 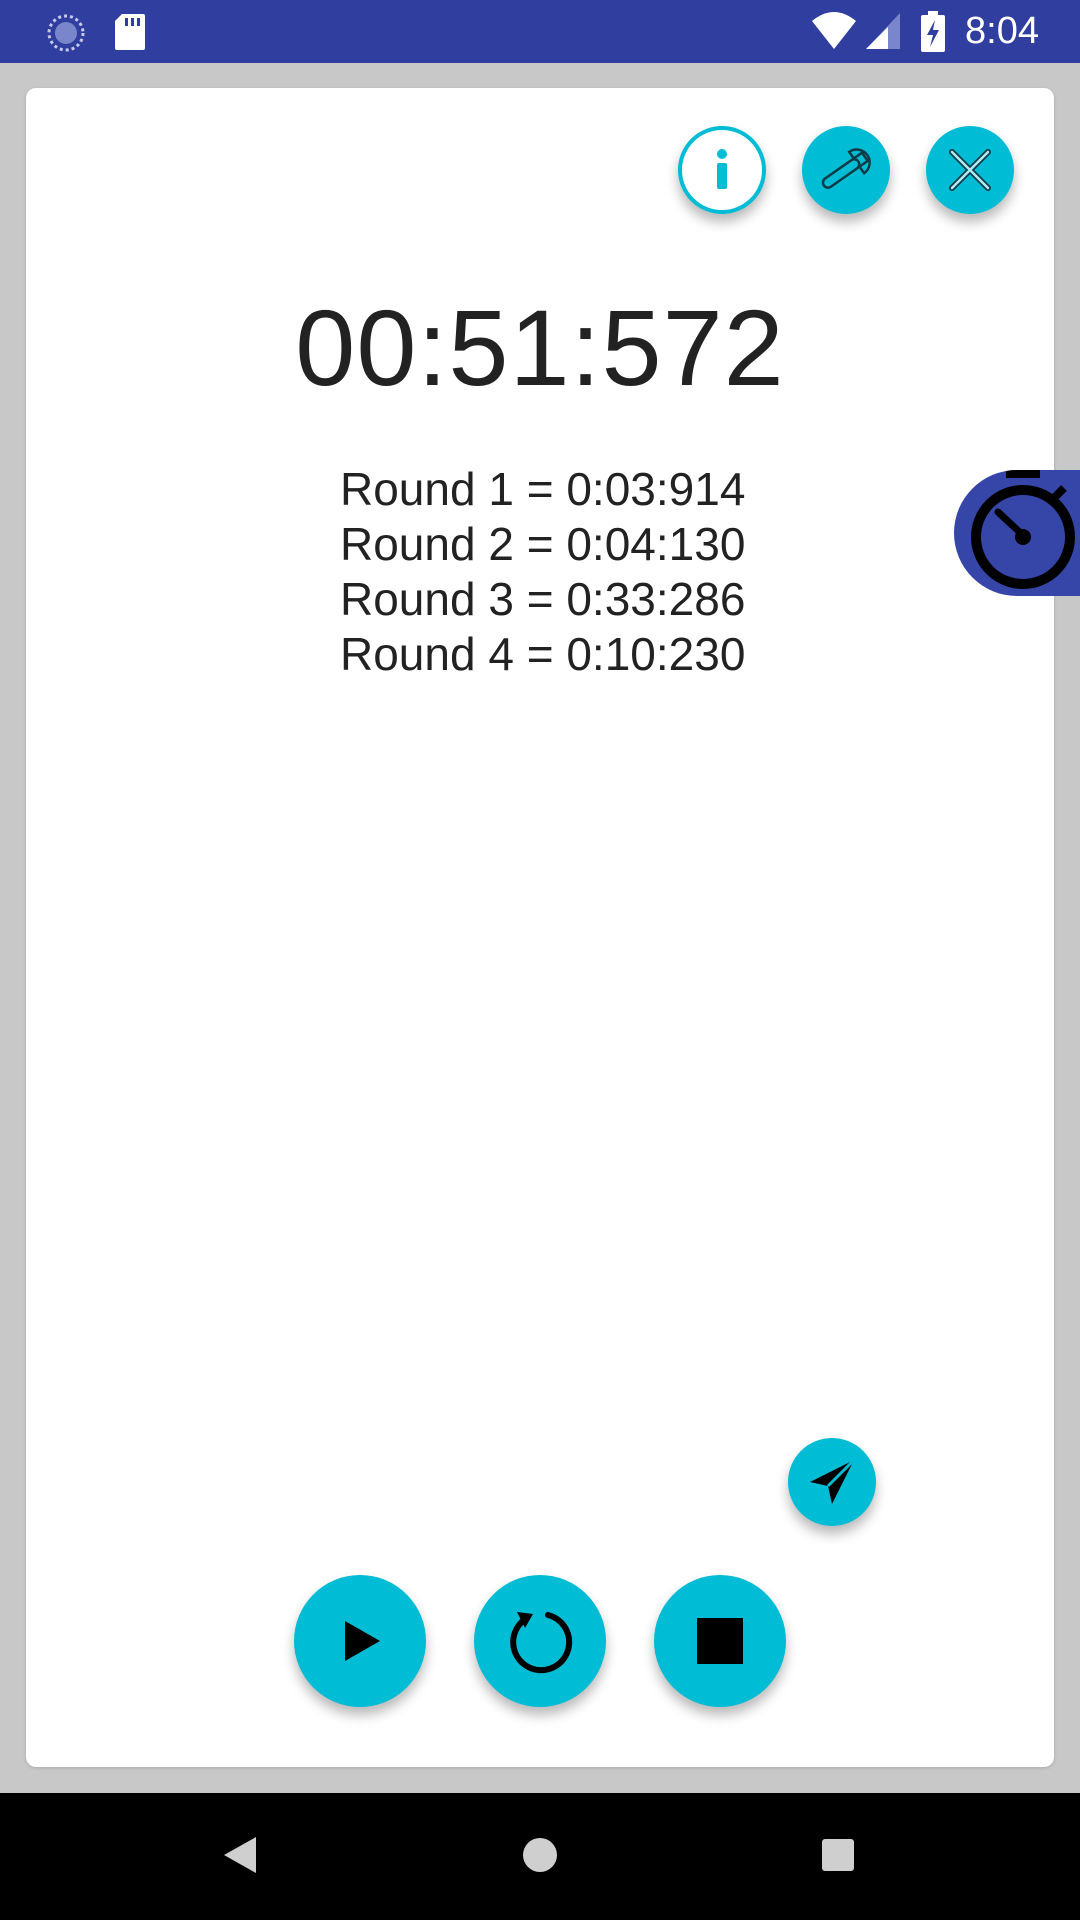 I want to click on status-clock: 8:04, so click(x=1002, y=31).